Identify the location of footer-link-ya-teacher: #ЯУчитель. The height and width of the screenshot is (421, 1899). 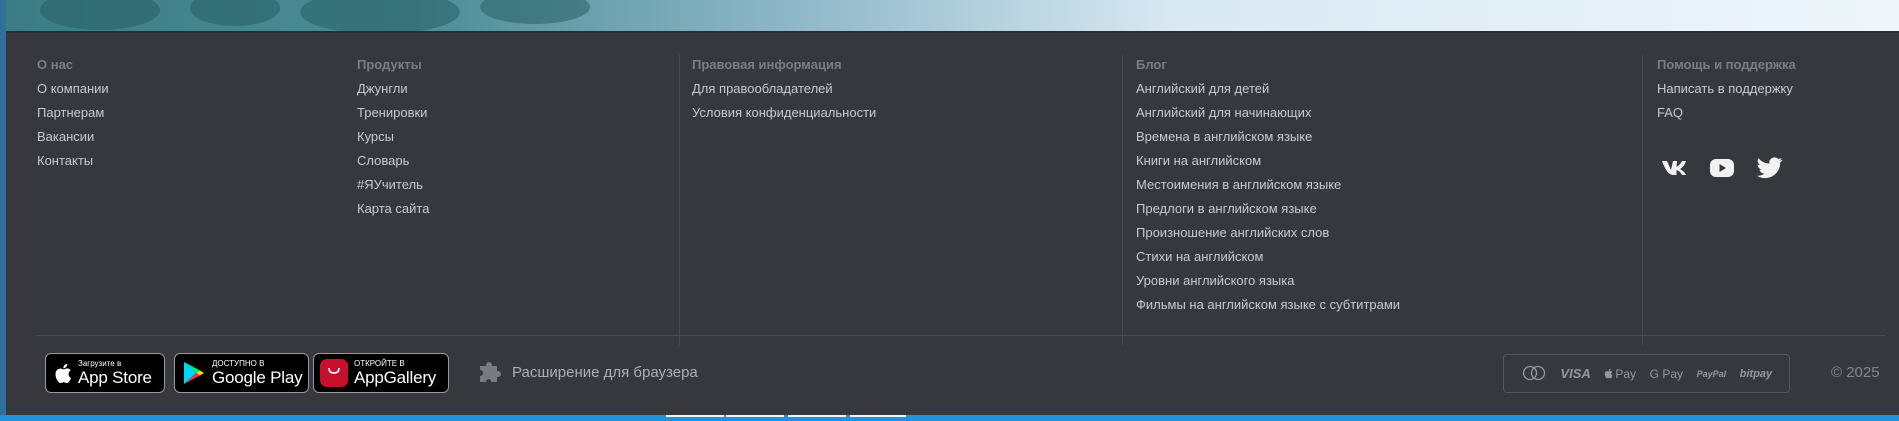
(393, 189).